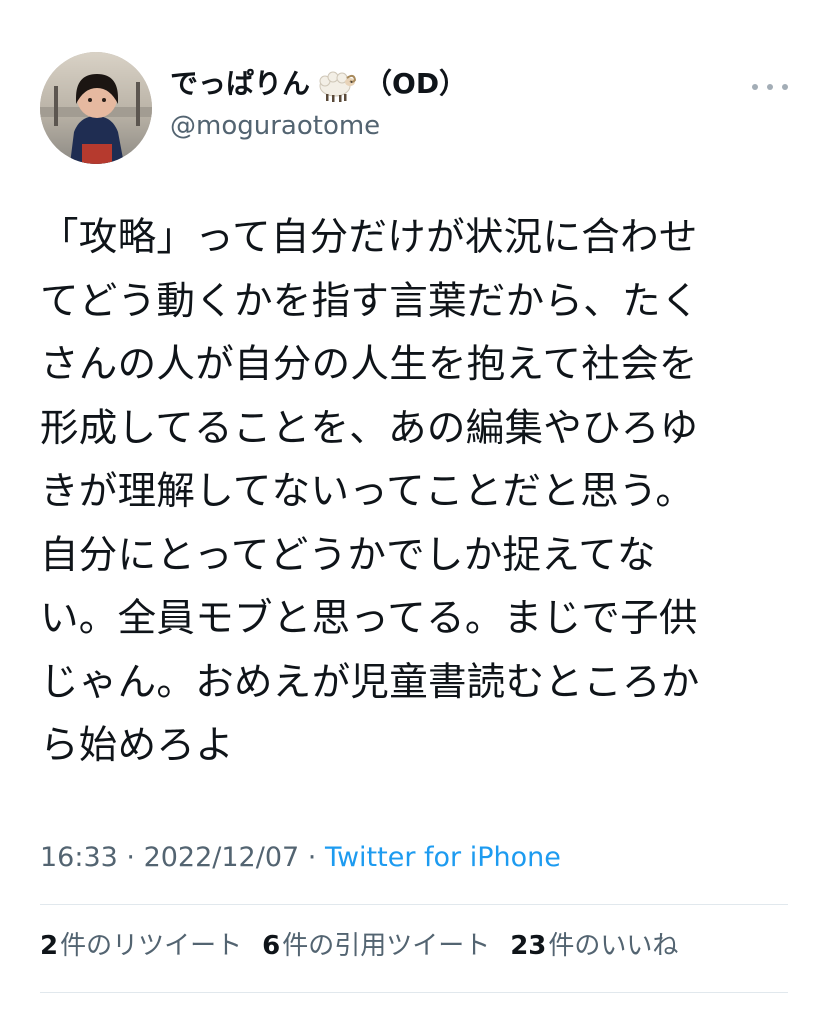 Image resolution: width=828 pixels, height=1014 pixels. What do you see at coordinates (369, 618) in the screenshot?
I see `tweet-text-line: い。全員モブと思ってる。まじで子供` at bounding box center [369, 618].